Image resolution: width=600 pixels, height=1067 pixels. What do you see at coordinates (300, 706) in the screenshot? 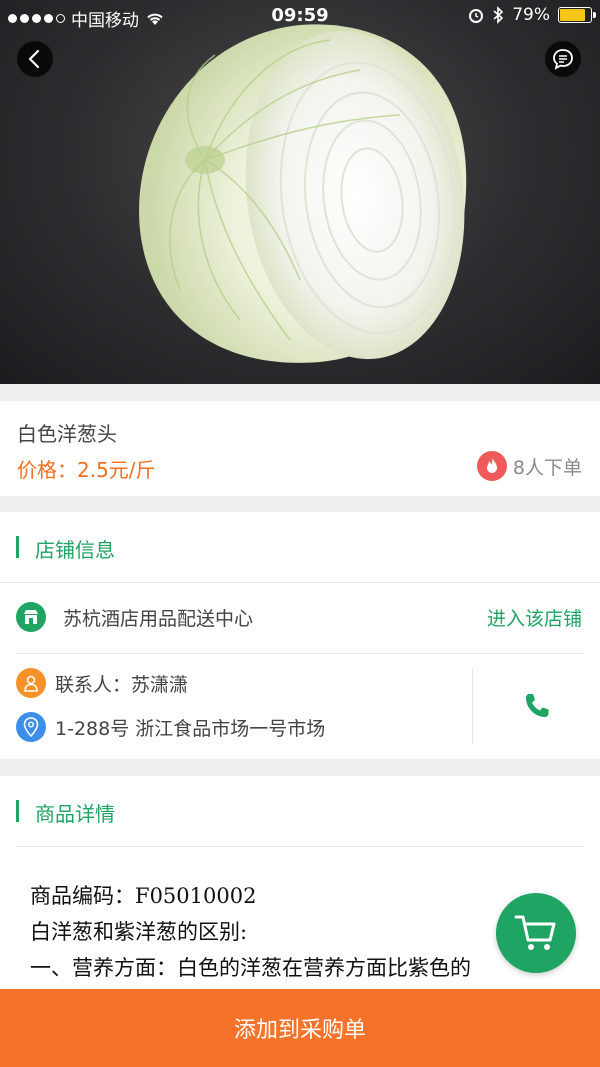
I see `contact-row: 联系人：苏潇潇 1-288号 浙江食品市场一号市场` at bounding box center [300, 706].